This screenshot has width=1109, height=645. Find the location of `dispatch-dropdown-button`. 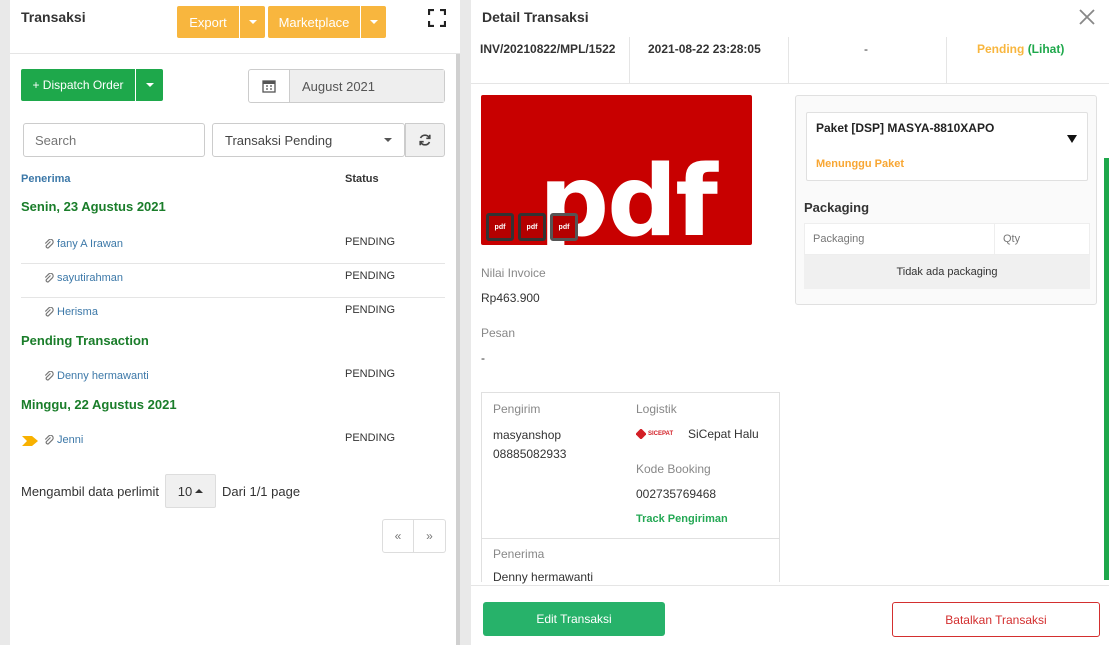

dispatch-dropdown-button is located at coordinates (149, 85).